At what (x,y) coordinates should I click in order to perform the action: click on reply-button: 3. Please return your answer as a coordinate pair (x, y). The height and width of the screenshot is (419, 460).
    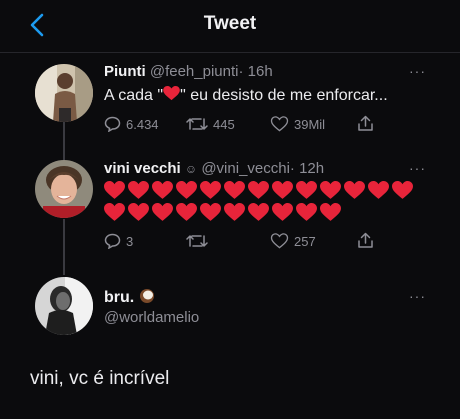
    Looking at the image, I should click on (118, 241).